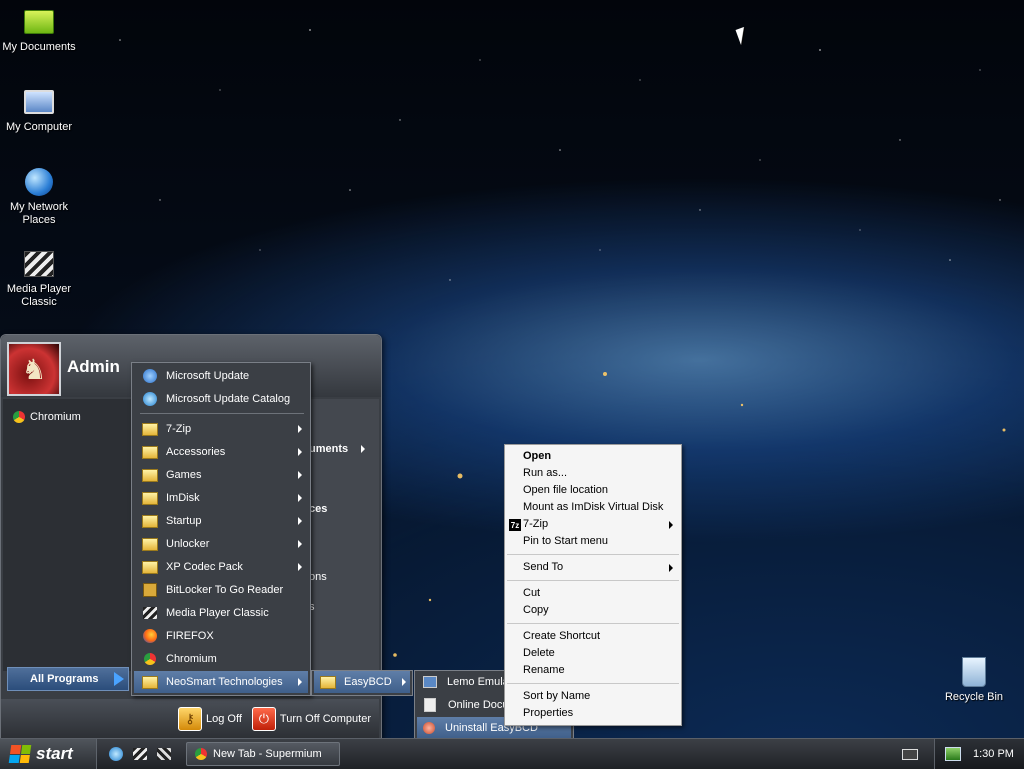  Describe the element at coordinates (430, 705) in the screenshot. I see `document-icon` at that location.